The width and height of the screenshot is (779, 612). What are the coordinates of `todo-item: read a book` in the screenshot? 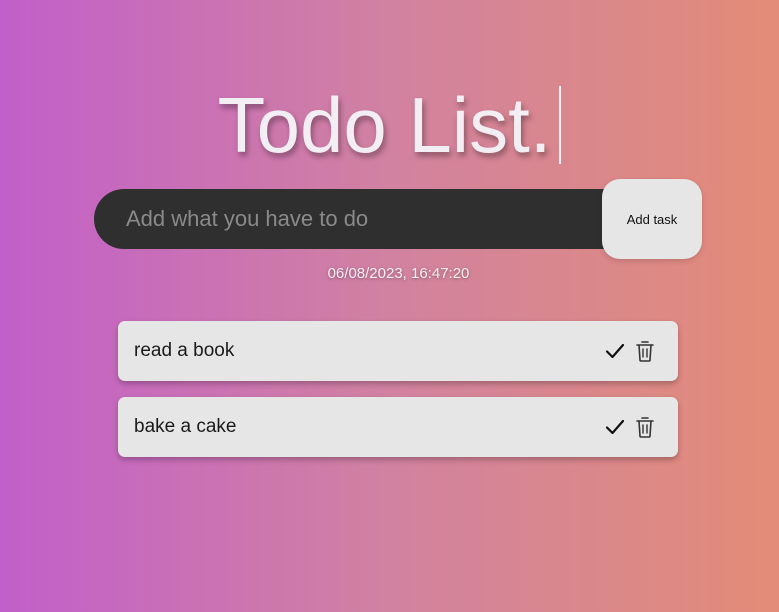 It's located at (398, 351).